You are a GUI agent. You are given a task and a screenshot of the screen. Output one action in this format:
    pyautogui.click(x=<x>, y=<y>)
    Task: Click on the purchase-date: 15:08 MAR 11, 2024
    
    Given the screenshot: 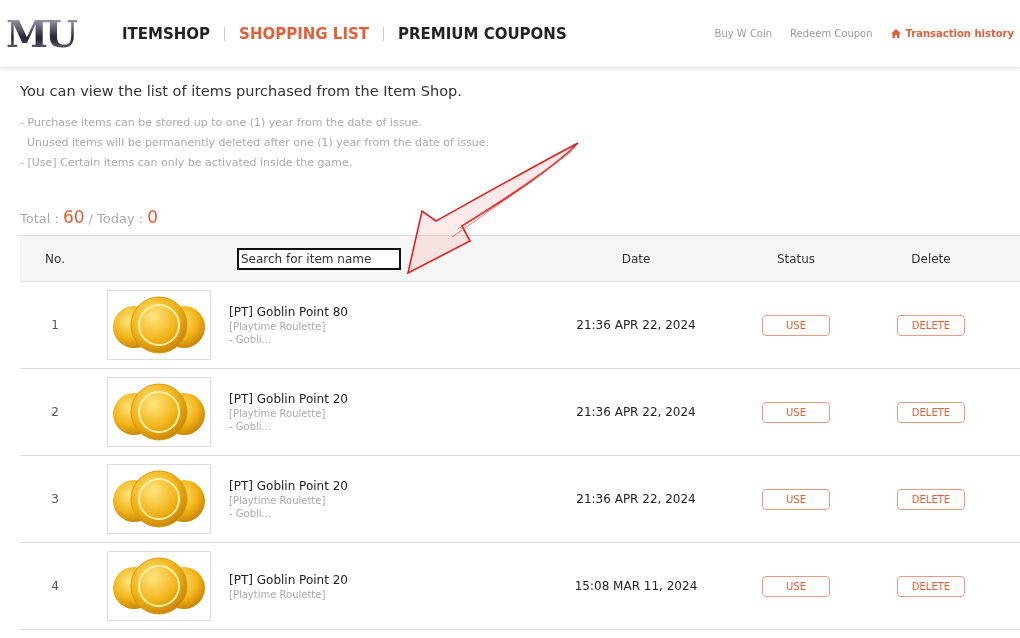 What is the action you would take?
    pyautogui.click(x=636, y=586)
    